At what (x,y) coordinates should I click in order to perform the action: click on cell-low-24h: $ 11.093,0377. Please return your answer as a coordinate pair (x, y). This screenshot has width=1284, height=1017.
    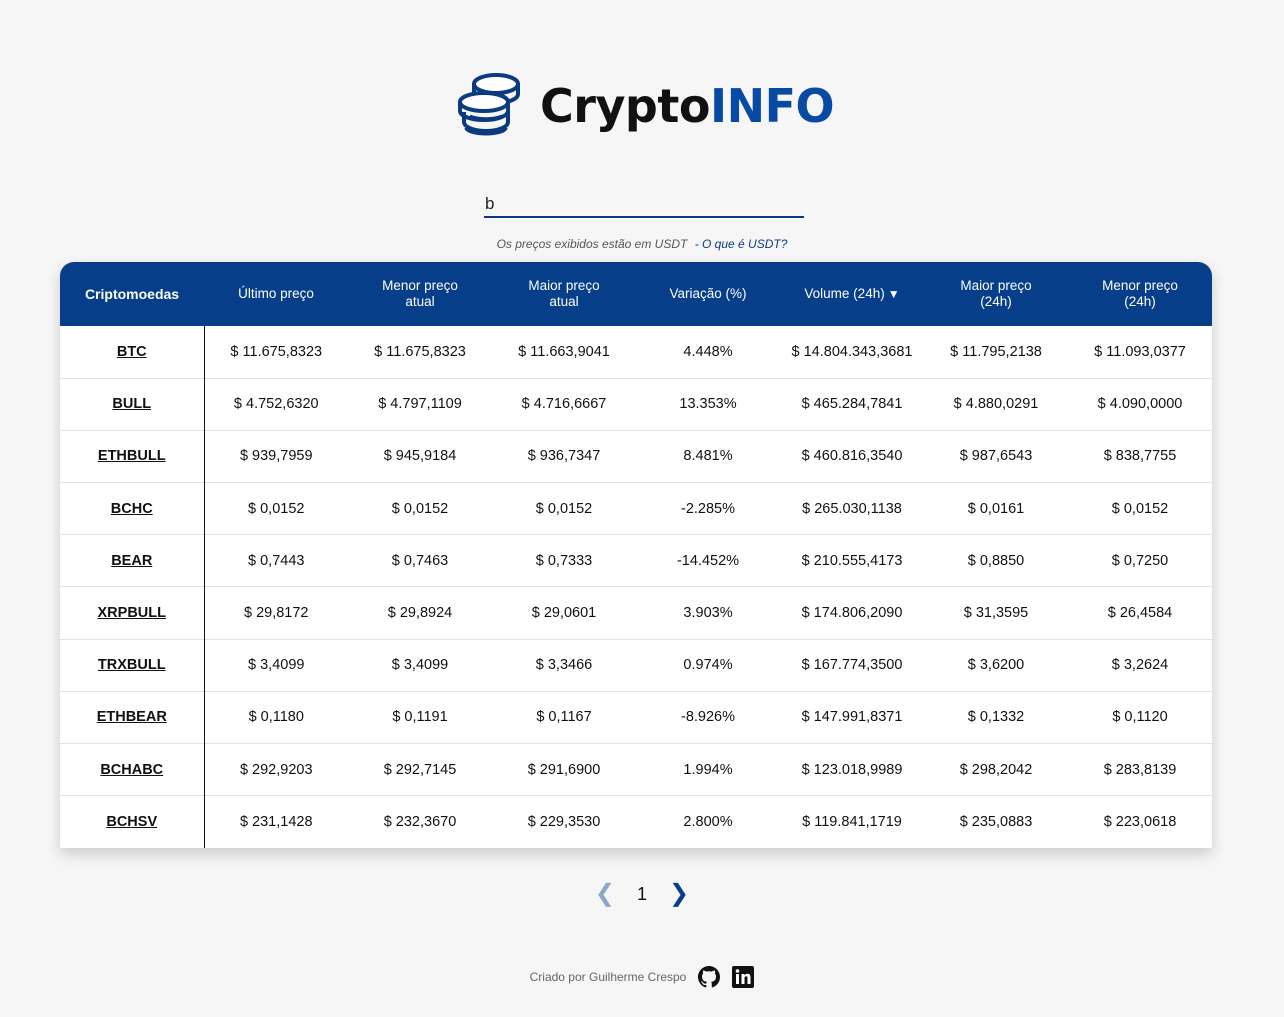
    Looking at the image, I should click on (1140, 351).